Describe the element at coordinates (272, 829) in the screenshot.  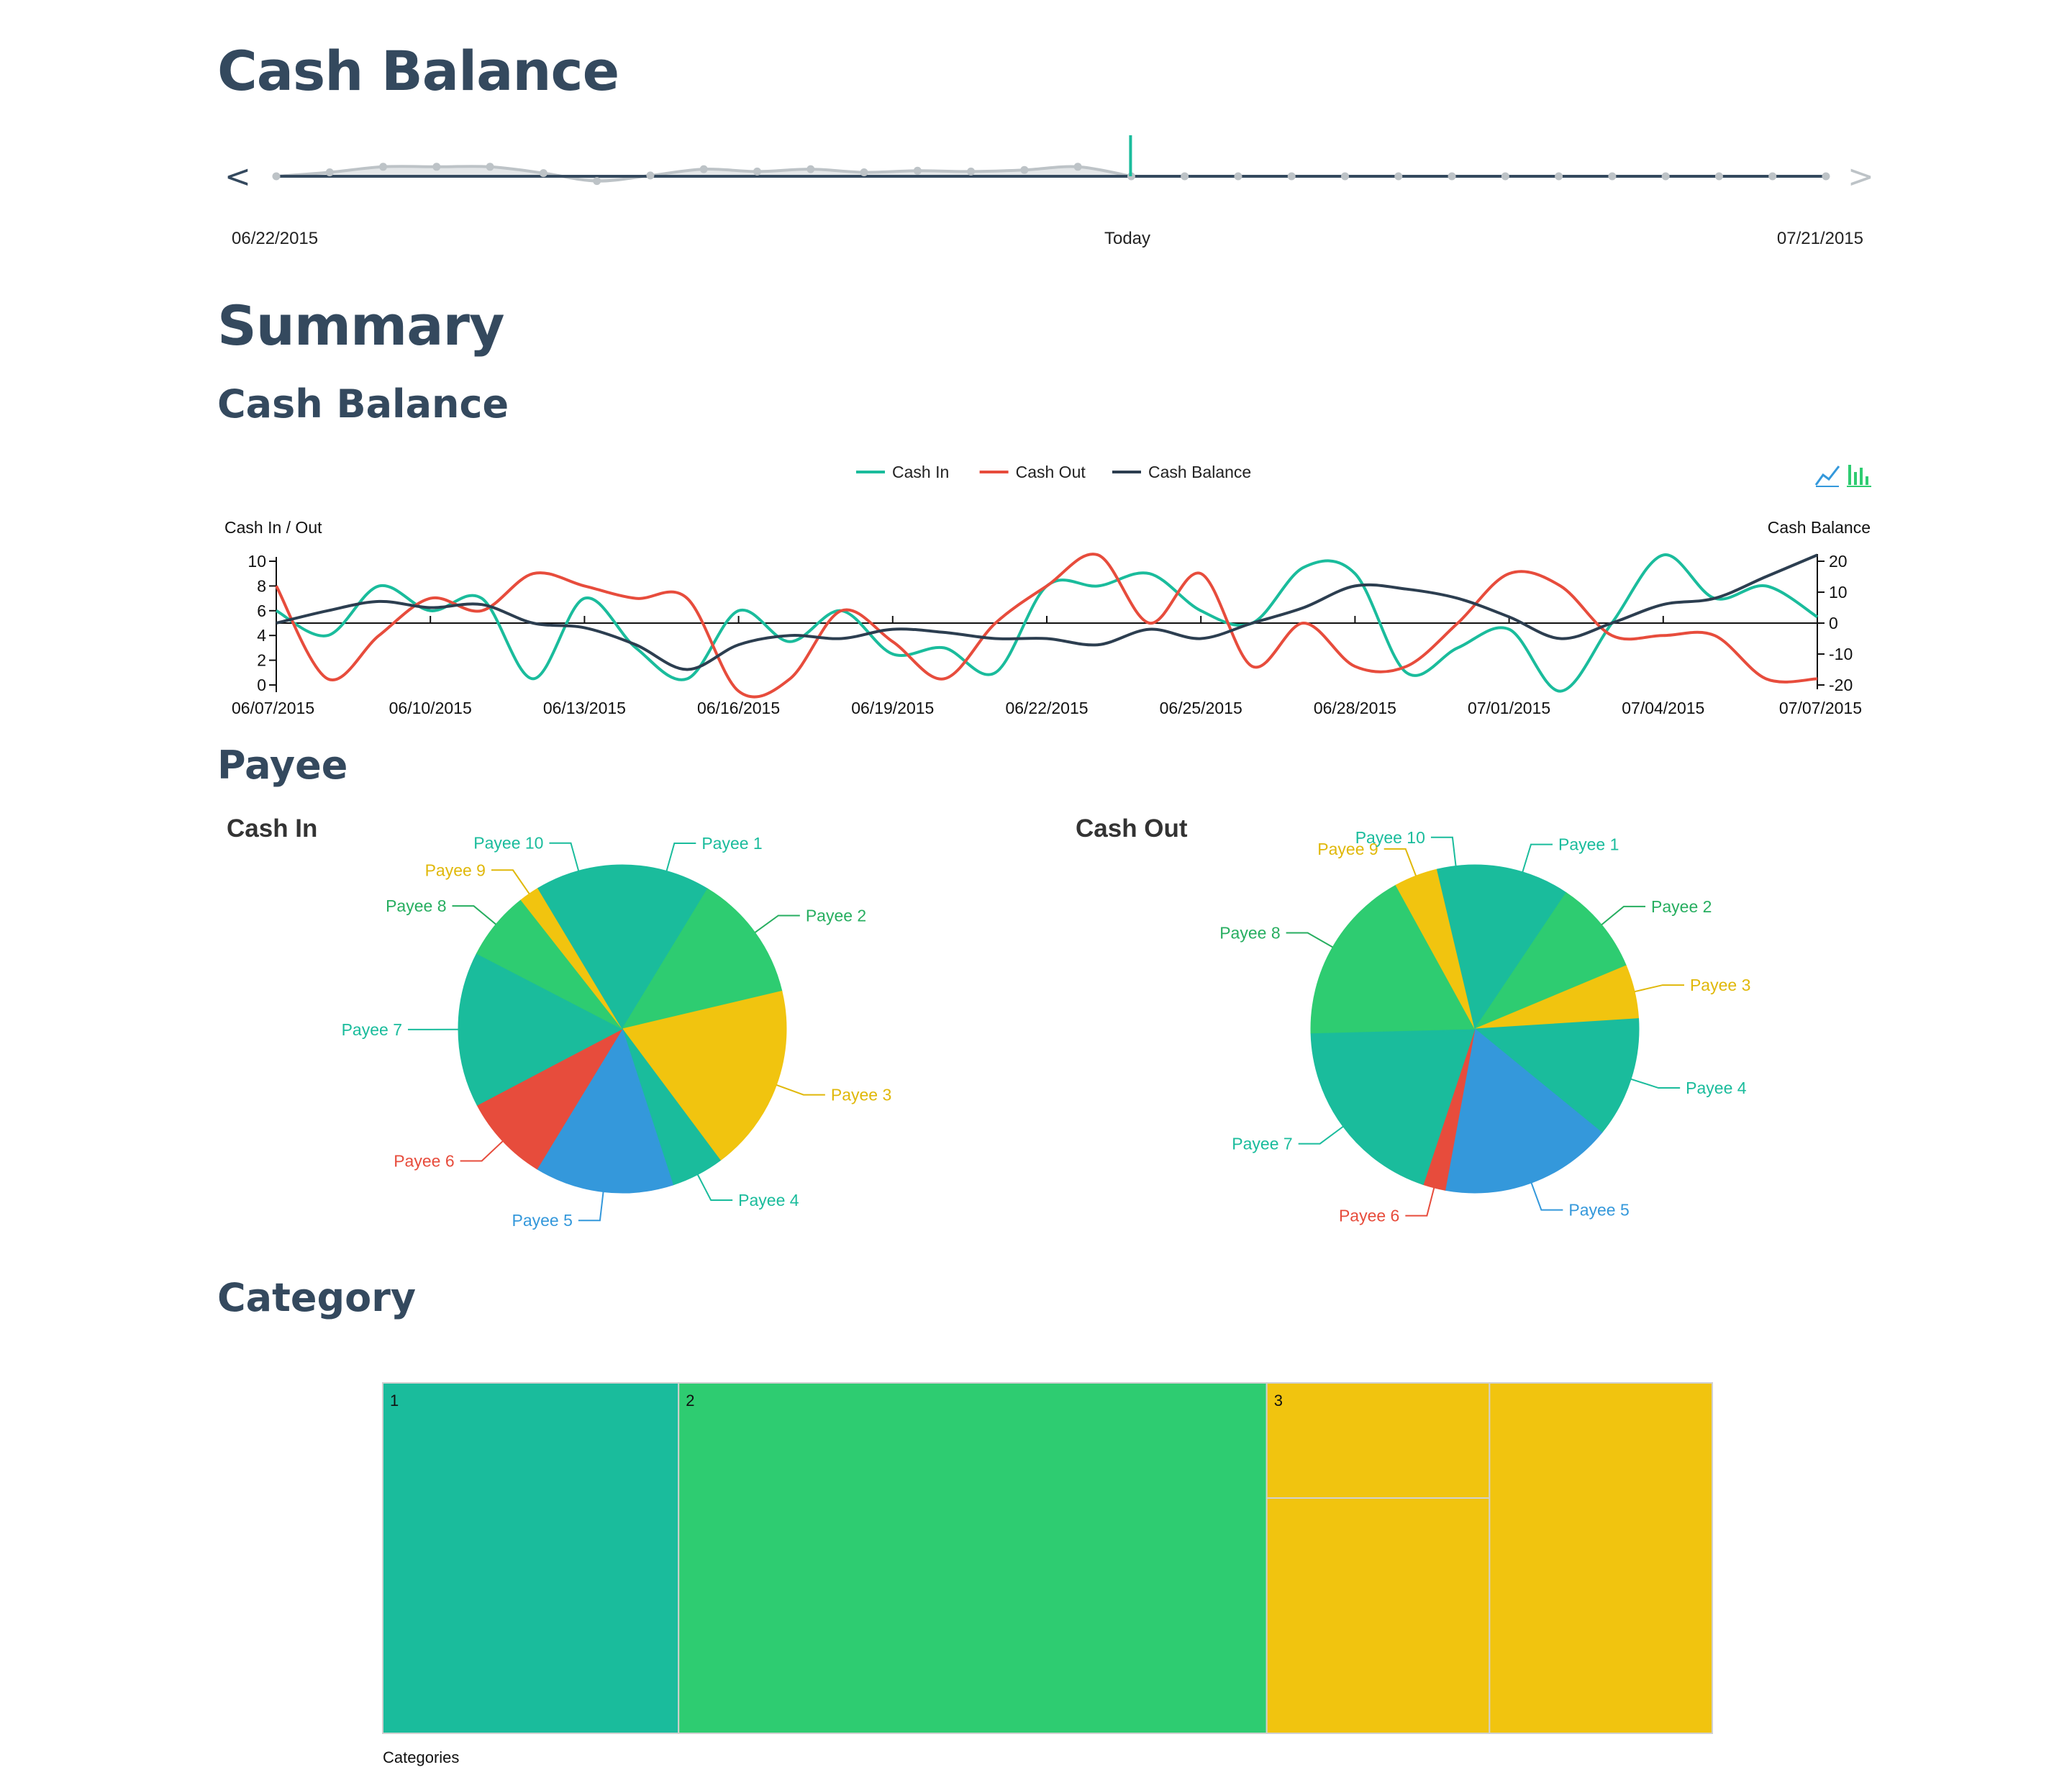
I see `pie-title: Cash In` at that location.